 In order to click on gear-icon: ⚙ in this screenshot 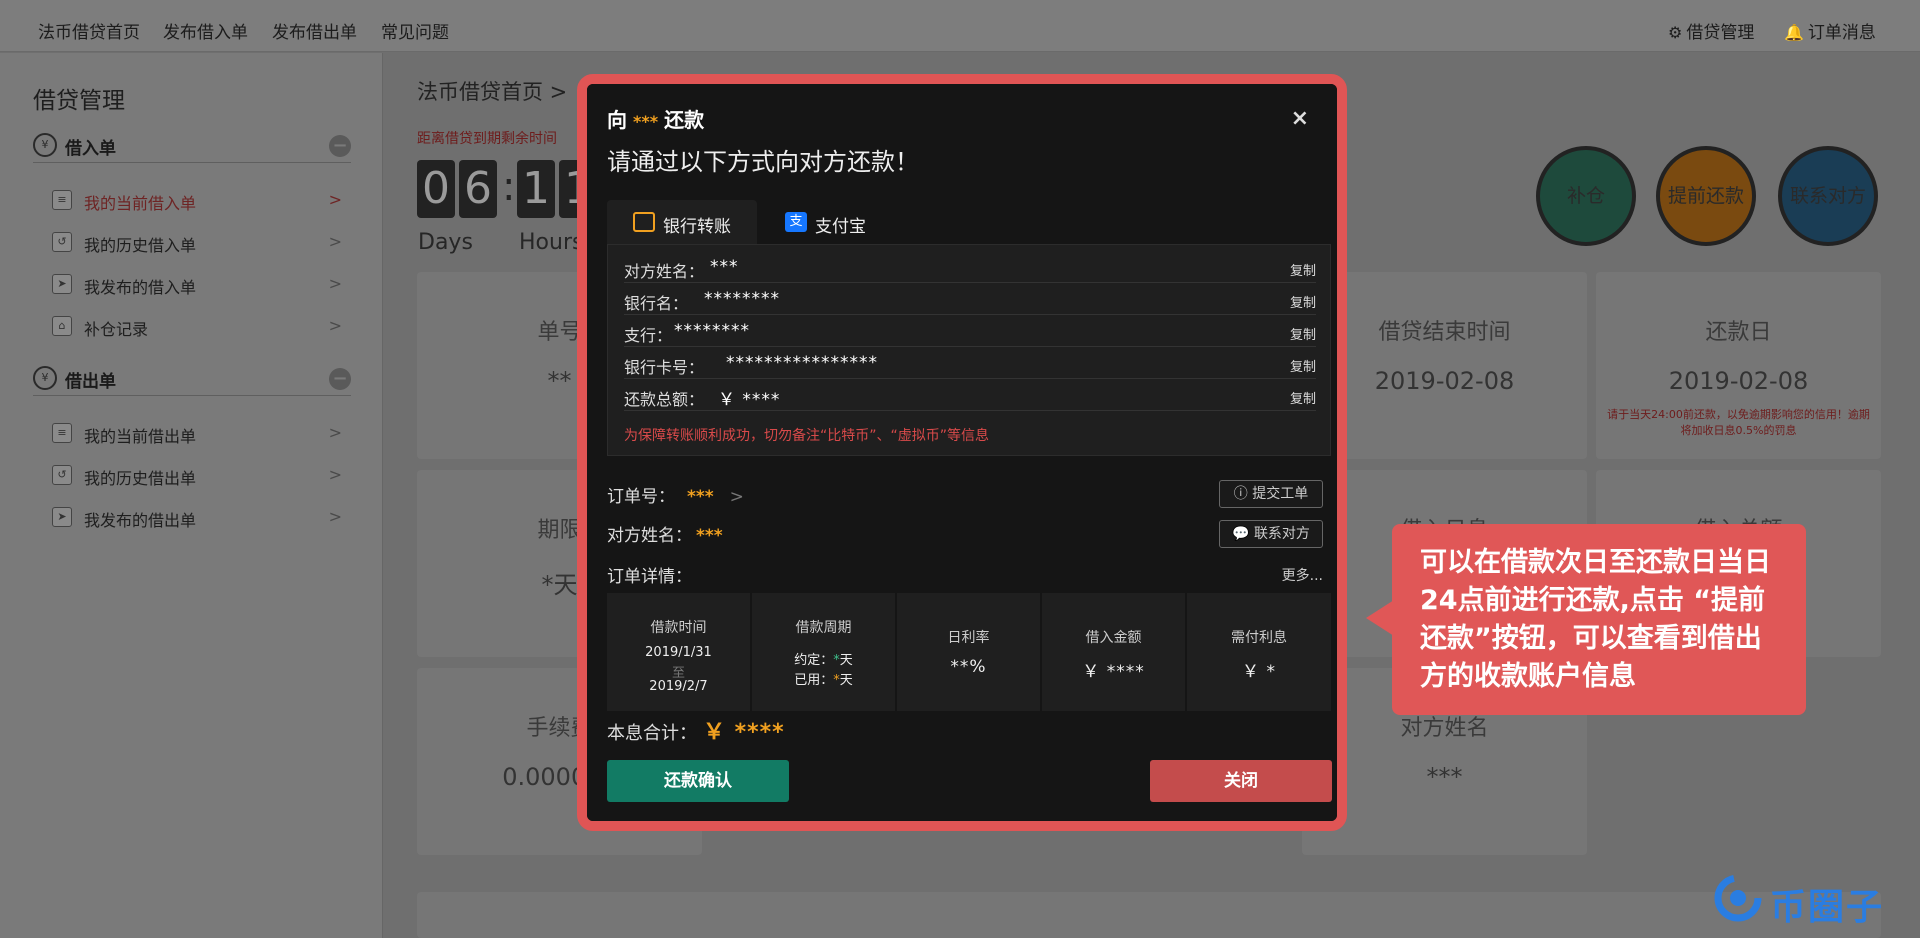, I will do `click(1675, 32)`.